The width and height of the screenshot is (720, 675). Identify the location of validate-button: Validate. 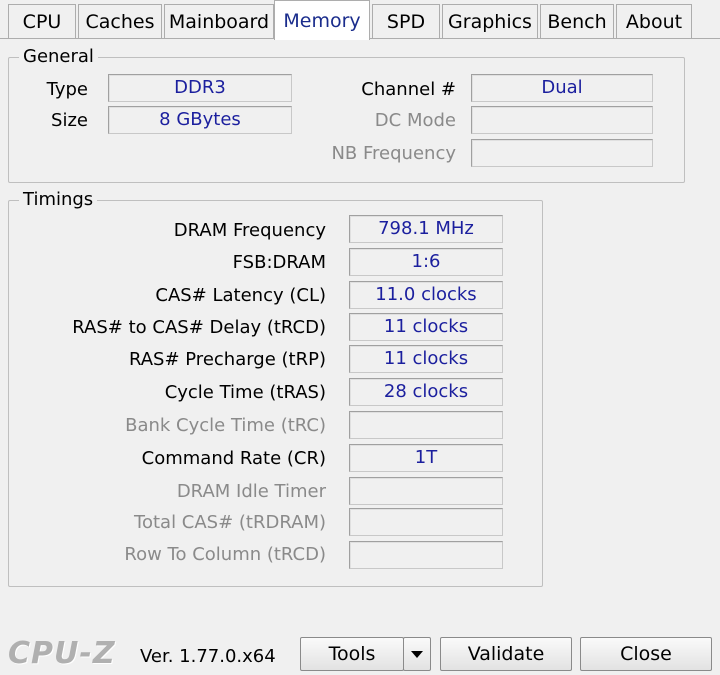
(506, 654).